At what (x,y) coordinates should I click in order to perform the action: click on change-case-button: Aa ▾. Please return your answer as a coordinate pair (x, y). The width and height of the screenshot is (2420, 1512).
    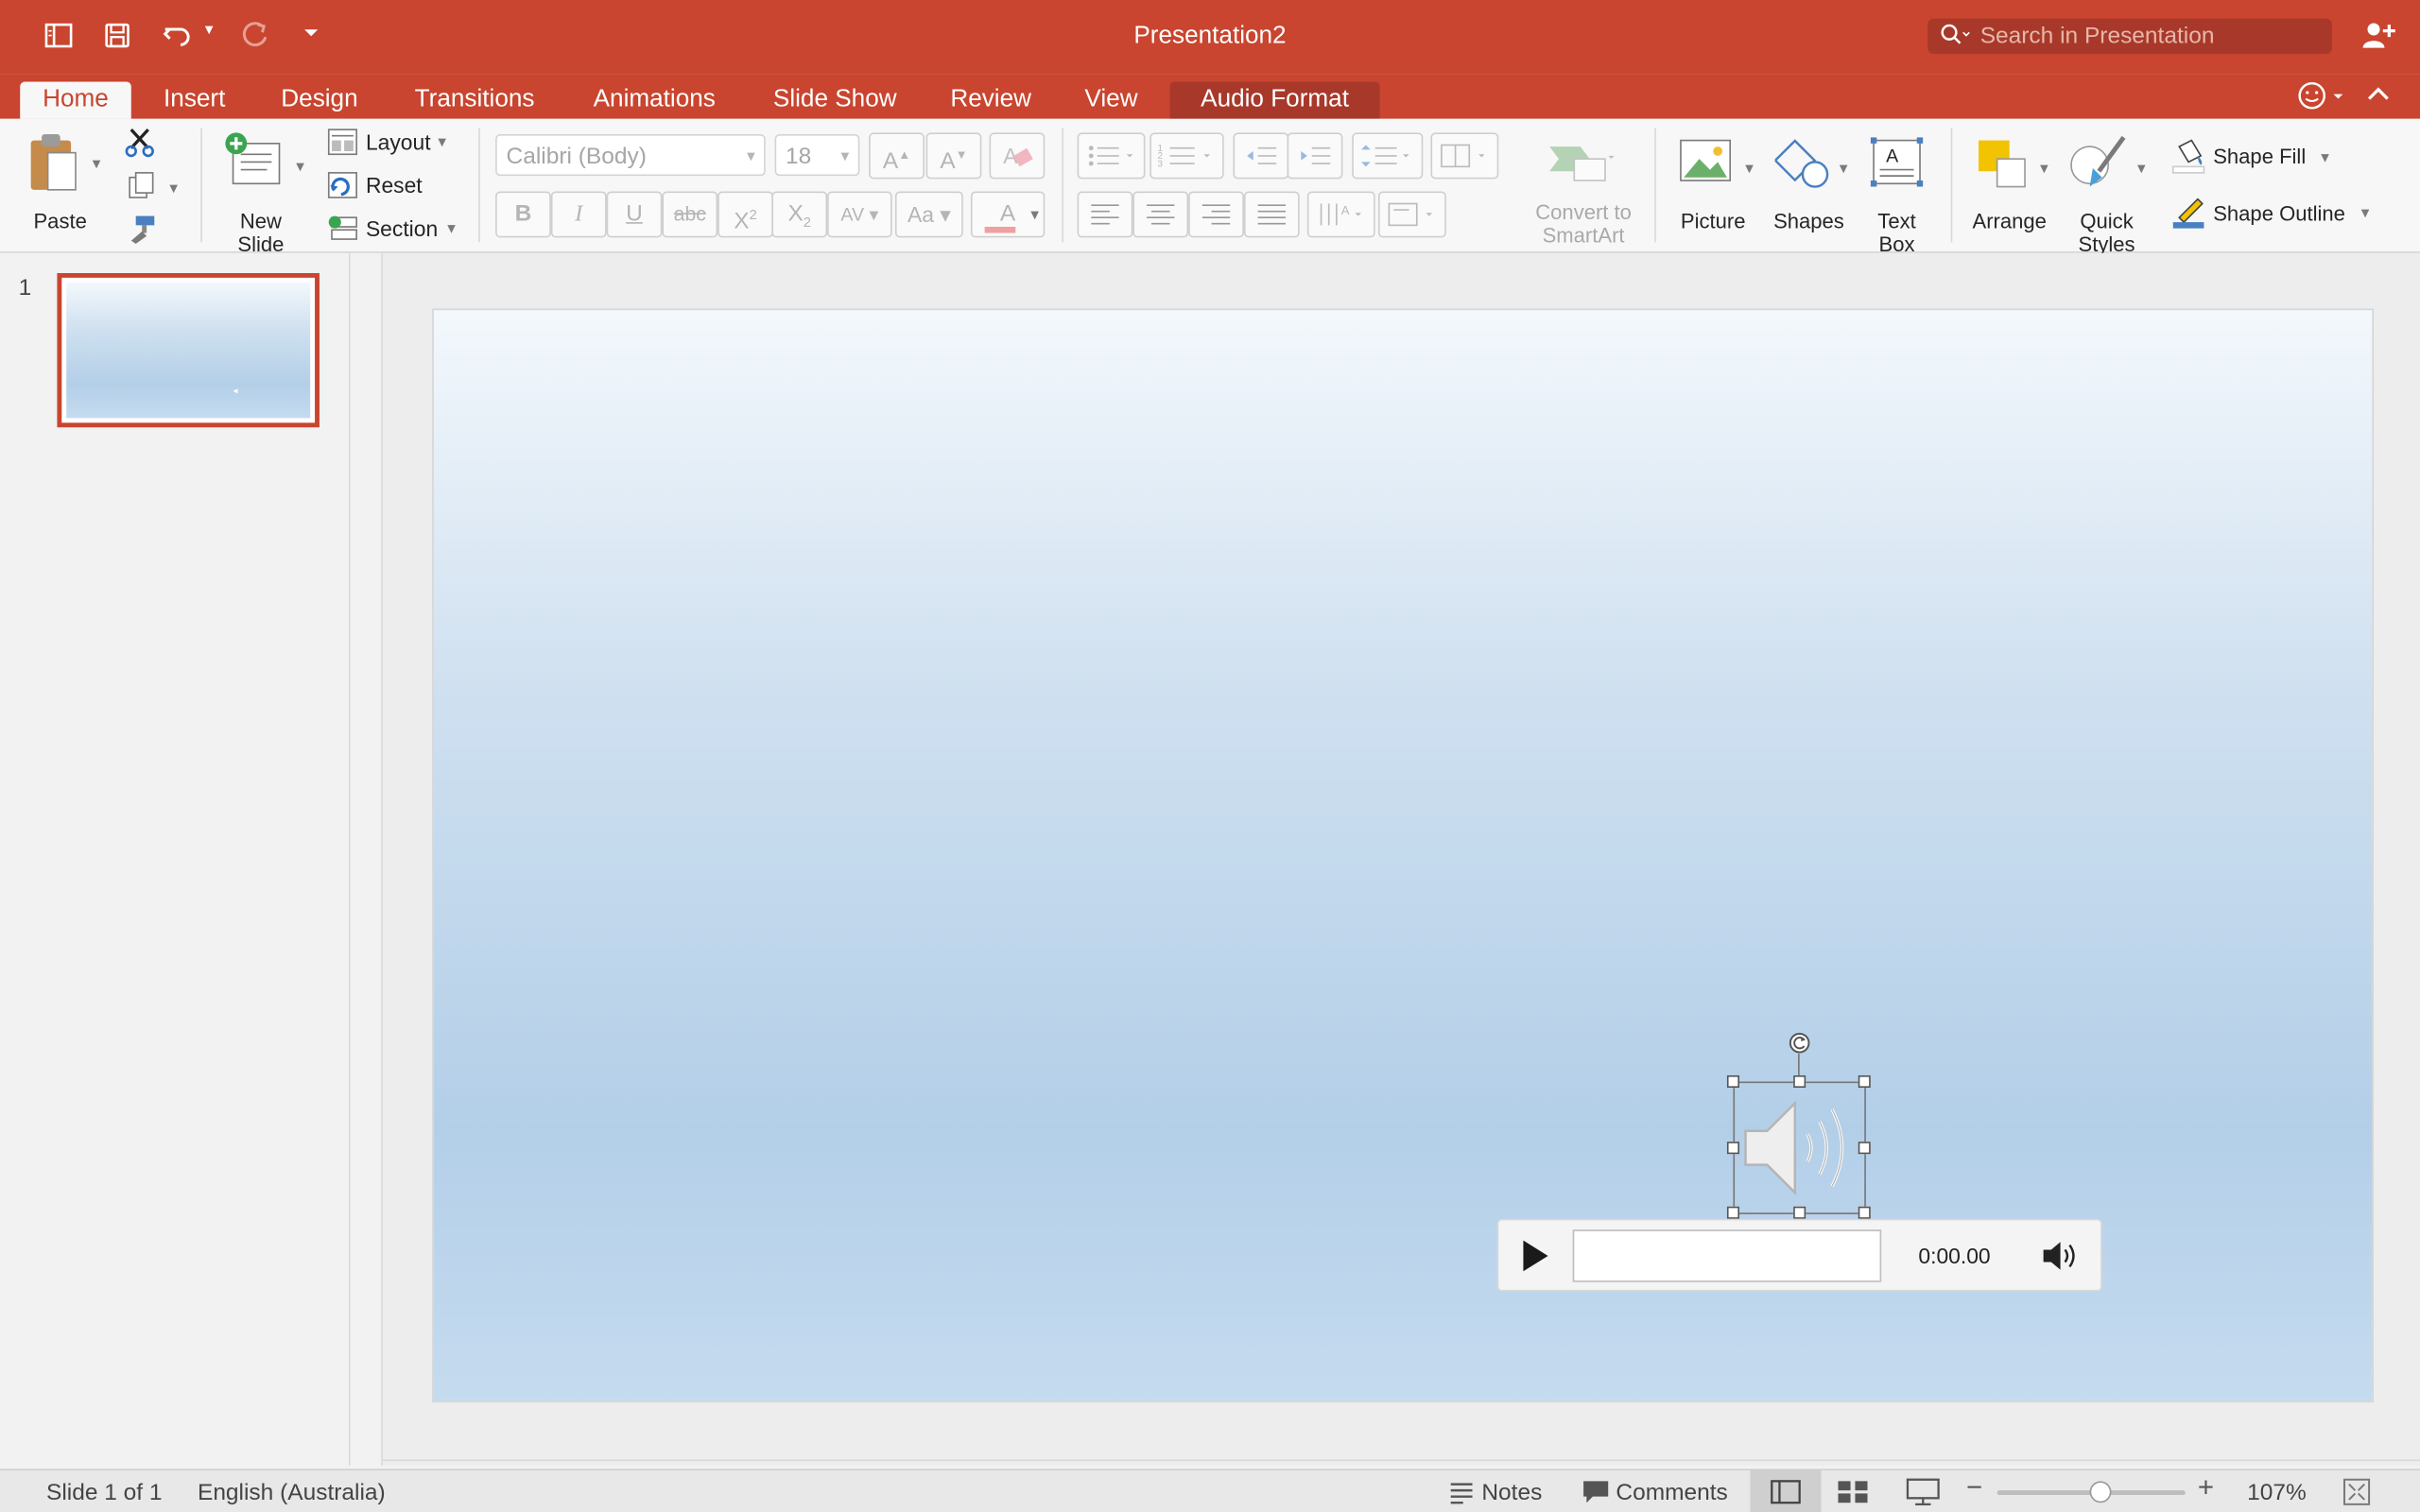
    Looking at the image, I should click on (928, 214).